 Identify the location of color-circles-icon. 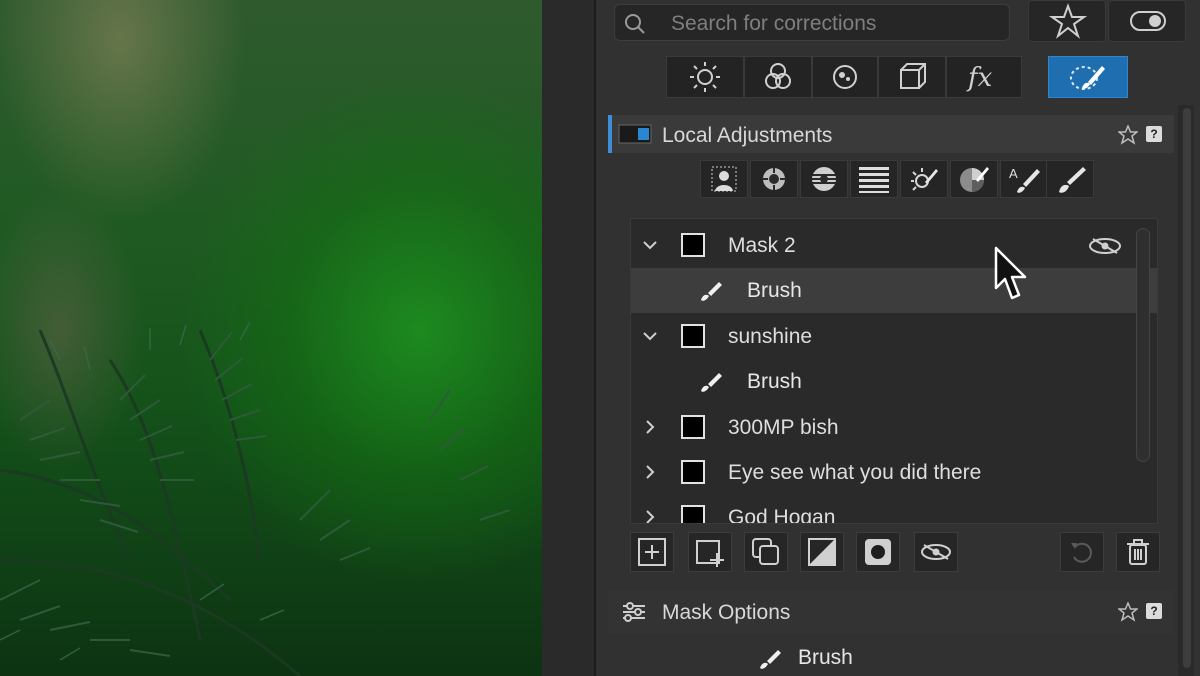
(778, 76).